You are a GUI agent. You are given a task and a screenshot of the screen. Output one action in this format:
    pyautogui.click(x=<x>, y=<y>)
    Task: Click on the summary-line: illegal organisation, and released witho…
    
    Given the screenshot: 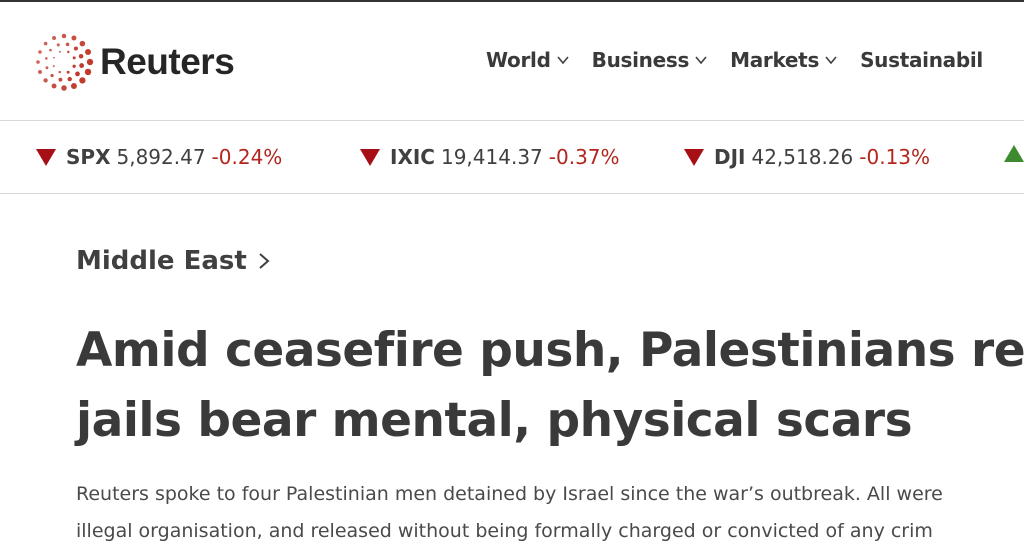 What is the action you would take?
    pyautogui.click(x=504, y=531)
    